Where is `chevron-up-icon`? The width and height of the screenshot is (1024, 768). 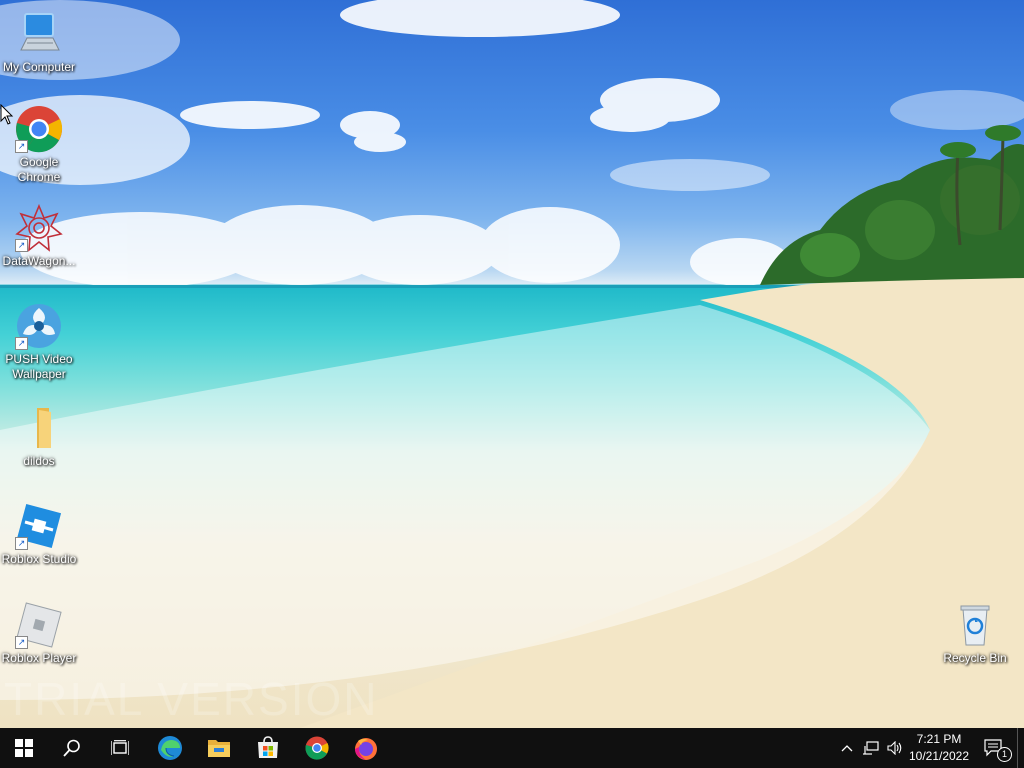 chevron-up-icon is located at coordinates (847, 748).